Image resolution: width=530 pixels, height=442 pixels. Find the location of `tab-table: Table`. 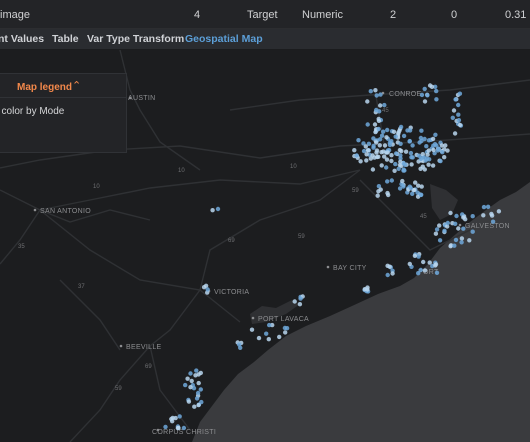

tab-table: Table is located at coordinates (65, 39).